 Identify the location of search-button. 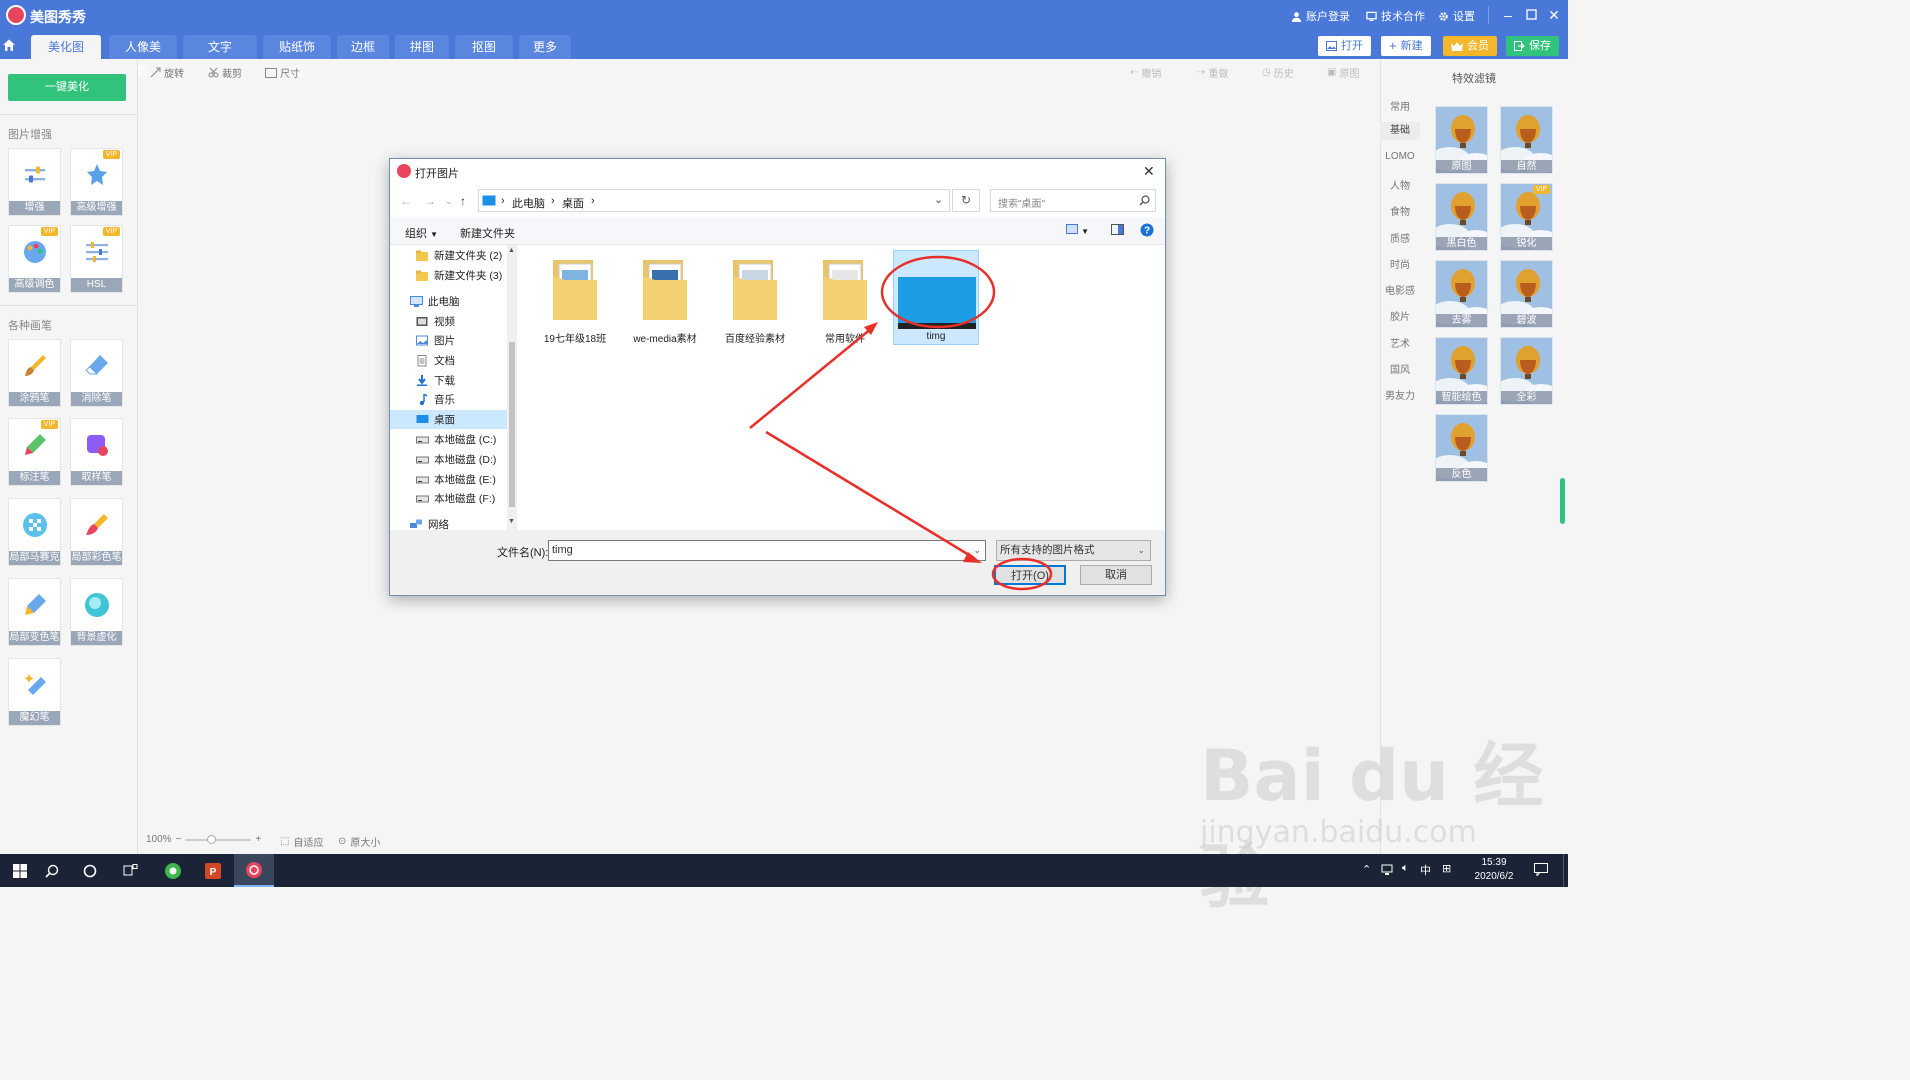
(52, 870).